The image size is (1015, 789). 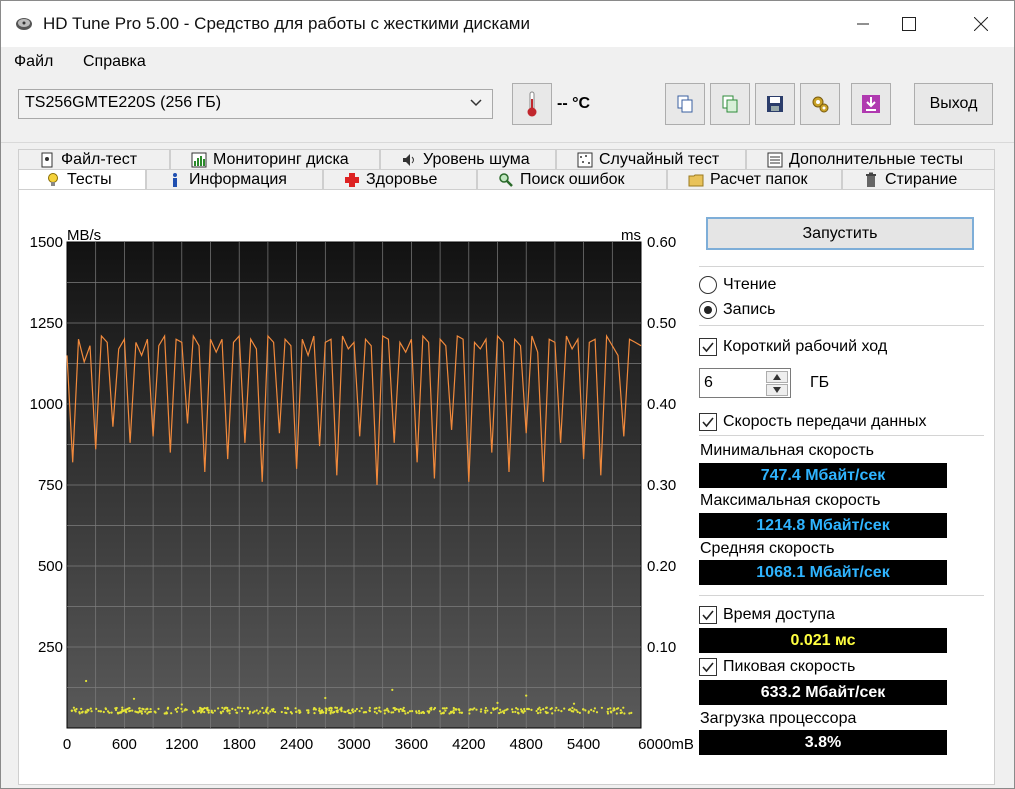 I want to click on tab-erase: Стирание, so click(x=918, y=179).